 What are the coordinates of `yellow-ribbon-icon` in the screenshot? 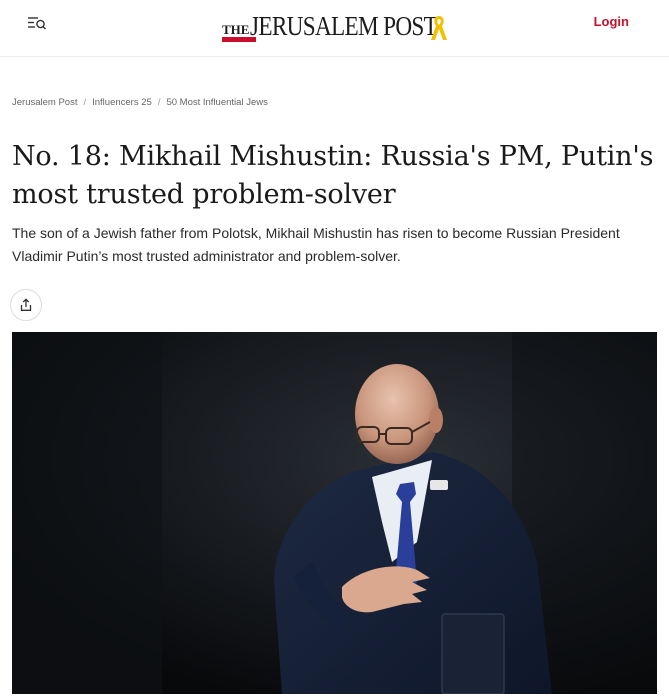 It's located at (439, 28).